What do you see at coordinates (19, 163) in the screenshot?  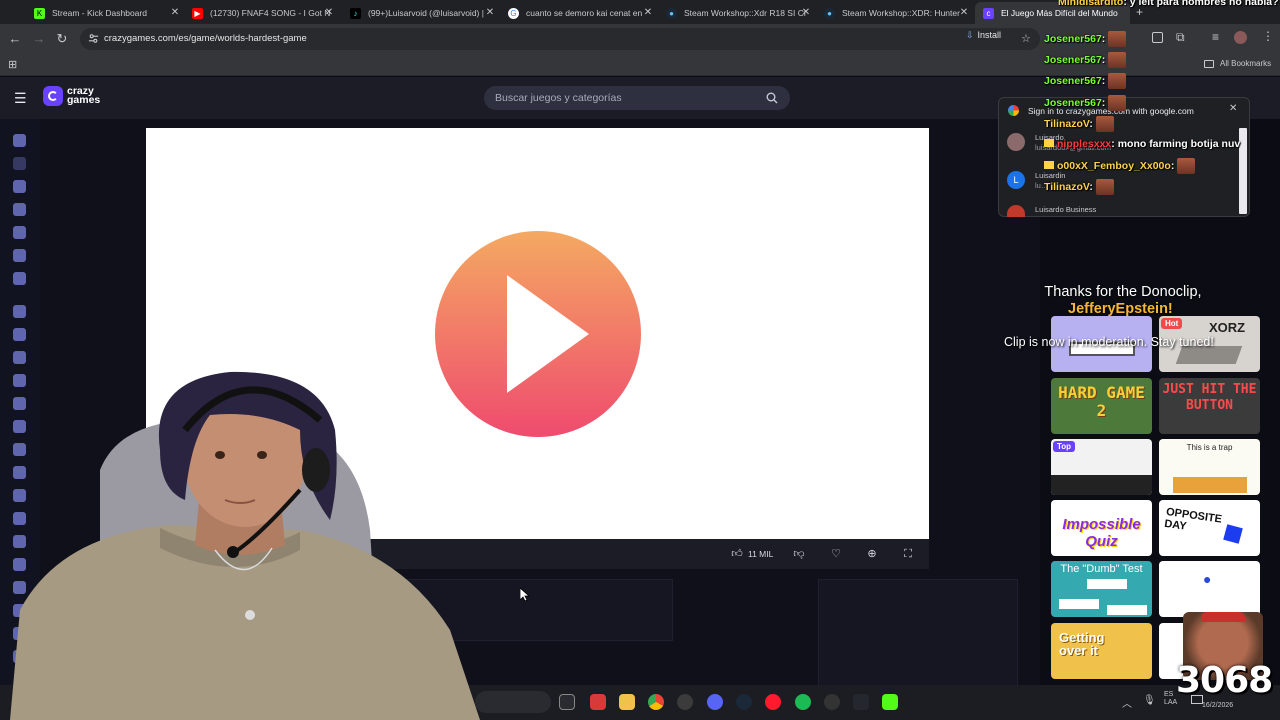 I see `recent-icon` at bounding box center [19, 163].